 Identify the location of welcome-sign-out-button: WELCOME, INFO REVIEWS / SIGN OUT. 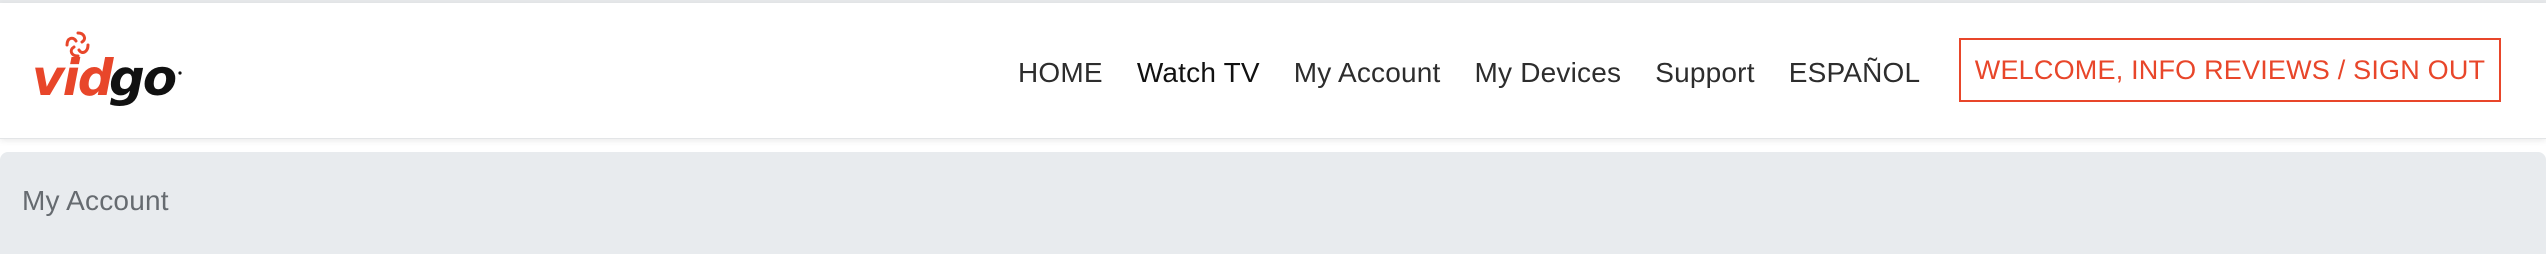
(2230, 70).